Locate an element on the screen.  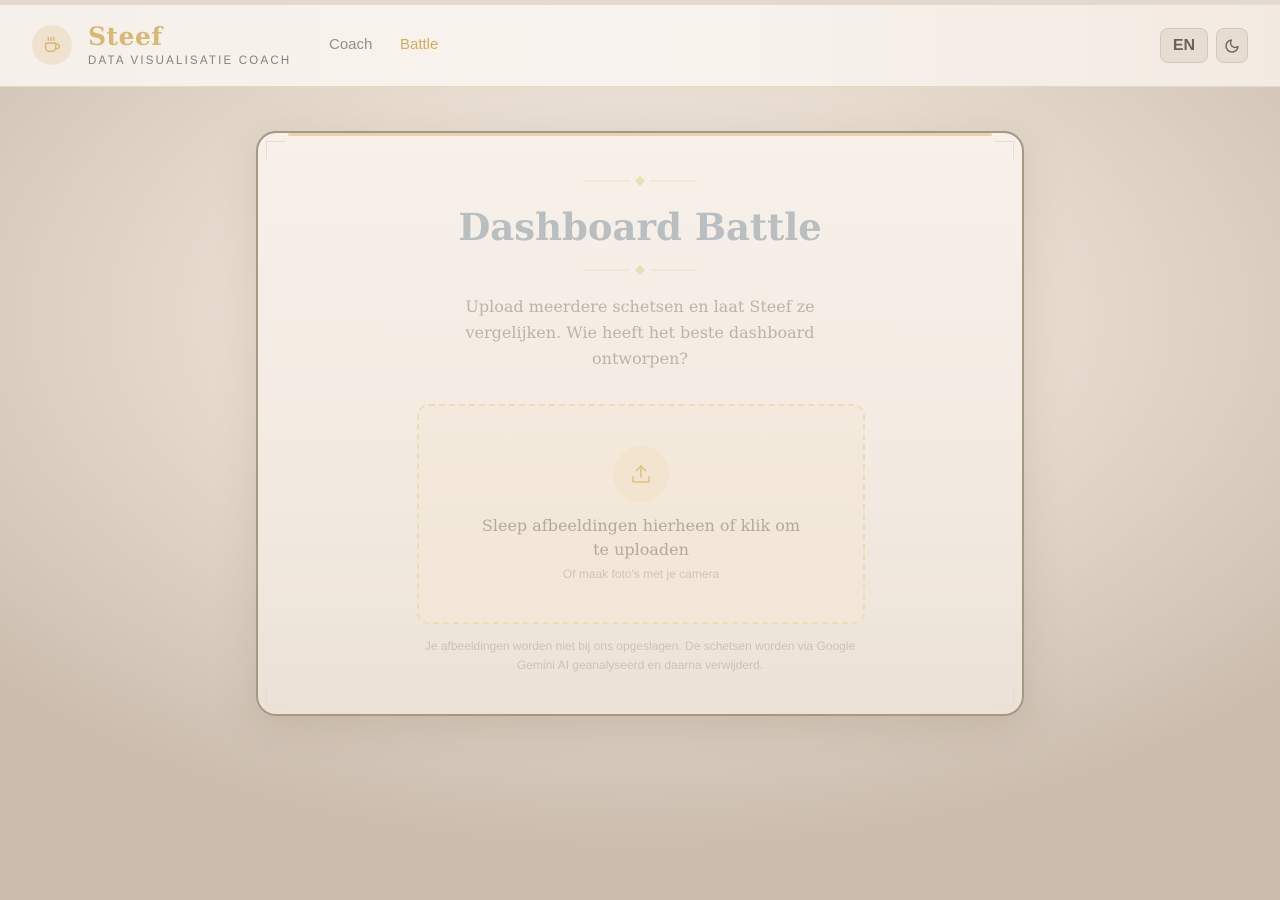
coffee-cup-icon is located at coordinates (52, 44).